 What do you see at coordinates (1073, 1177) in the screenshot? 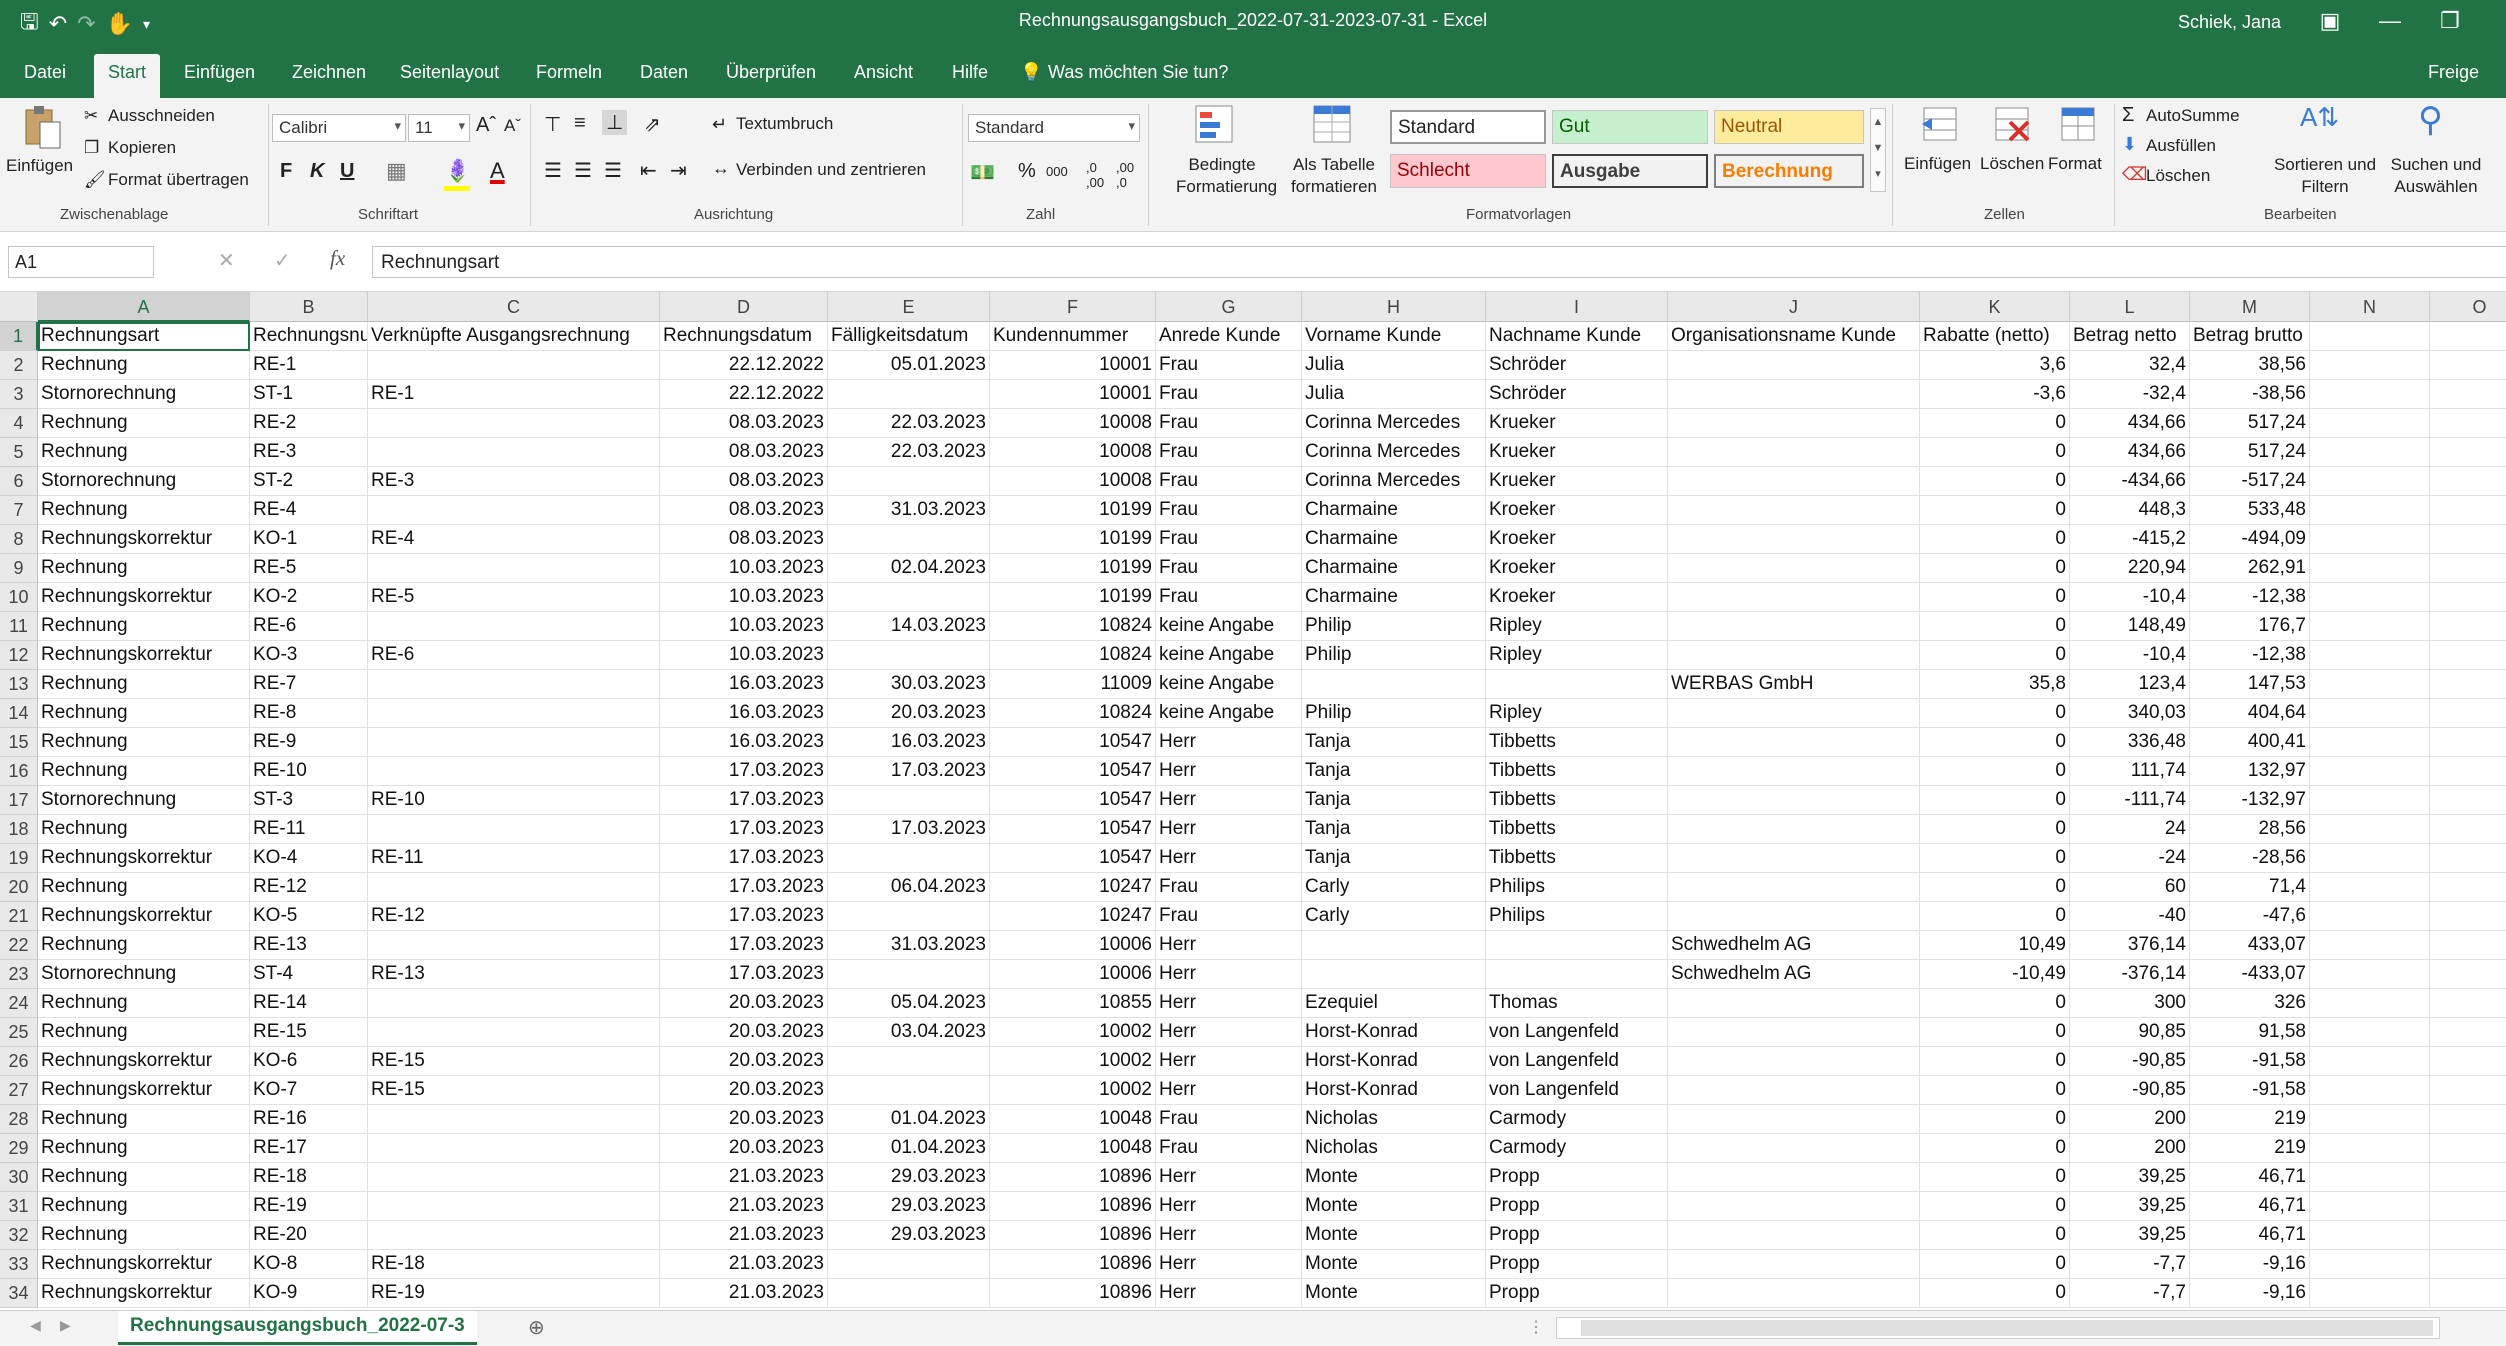
I see `table-cell: 10896` at bounding box center [1073, 1177].